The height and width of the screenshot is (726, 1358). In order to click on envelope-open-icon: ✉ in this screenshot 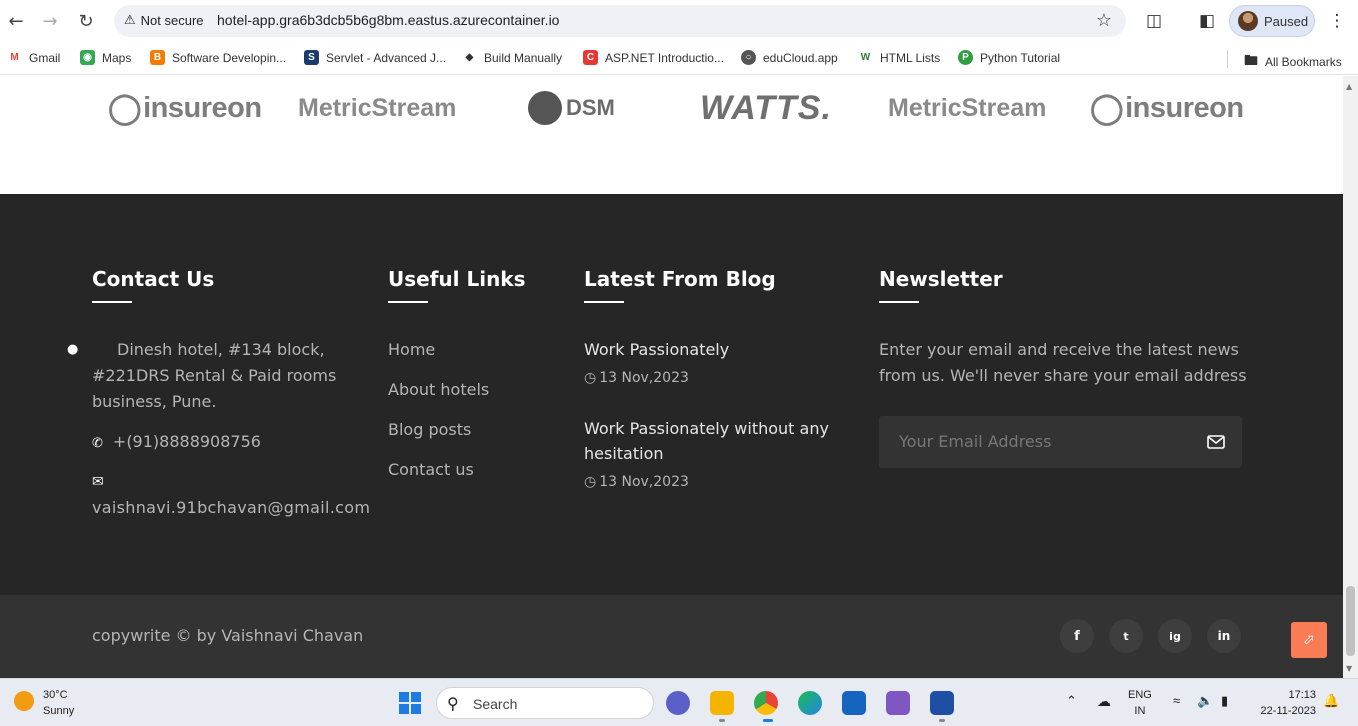, I will do `click(98, 482)`.